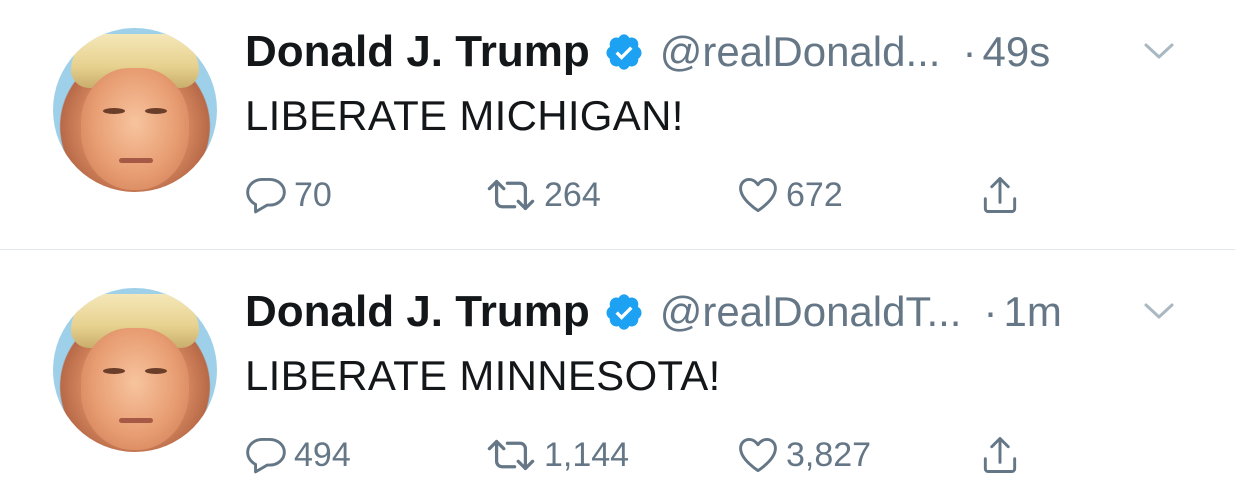 Image resolution: width=1235 pixels, height=501 pixels. What do you see at coordinates (483, 375) in the screenshot?
I see `tweet-text: LIBERATE MINNESOTA!` at bounding box center [483, 375].